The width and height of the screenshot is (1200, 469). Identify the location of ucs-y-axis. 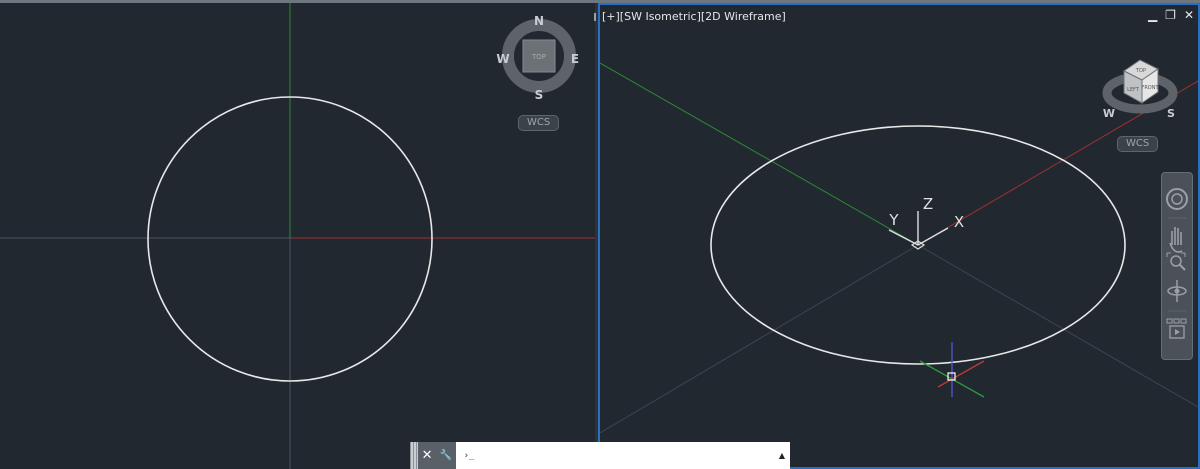
(903, 237).